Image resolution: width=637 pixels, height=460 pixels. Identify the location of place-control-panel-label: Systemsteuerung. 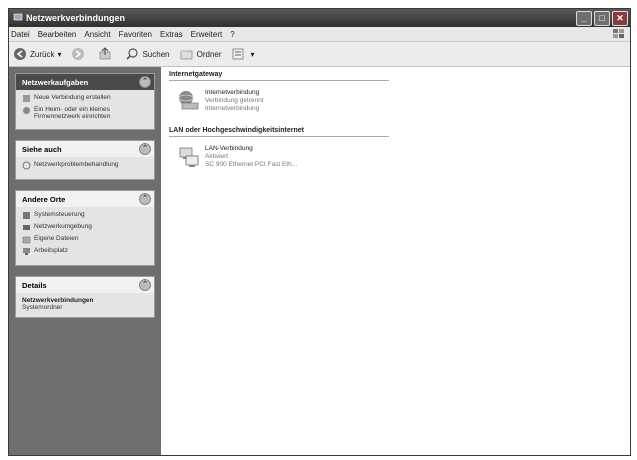
(59, 214).